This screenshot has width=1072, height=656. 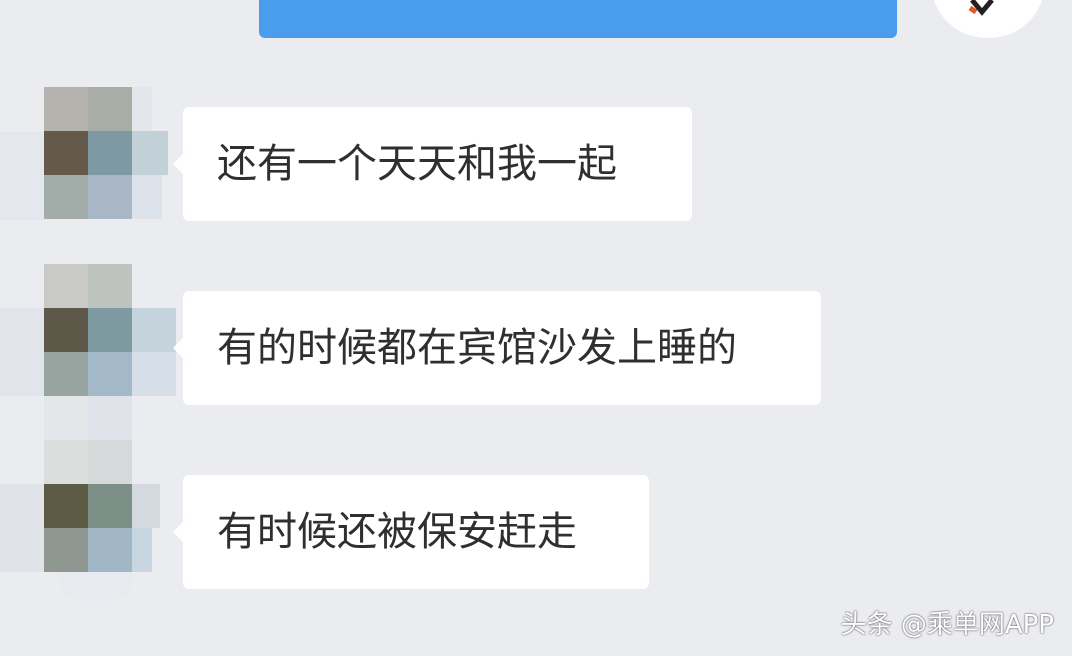 I want to click on watermark: 头条 @乘单网APP, so click(x=947, y=625).